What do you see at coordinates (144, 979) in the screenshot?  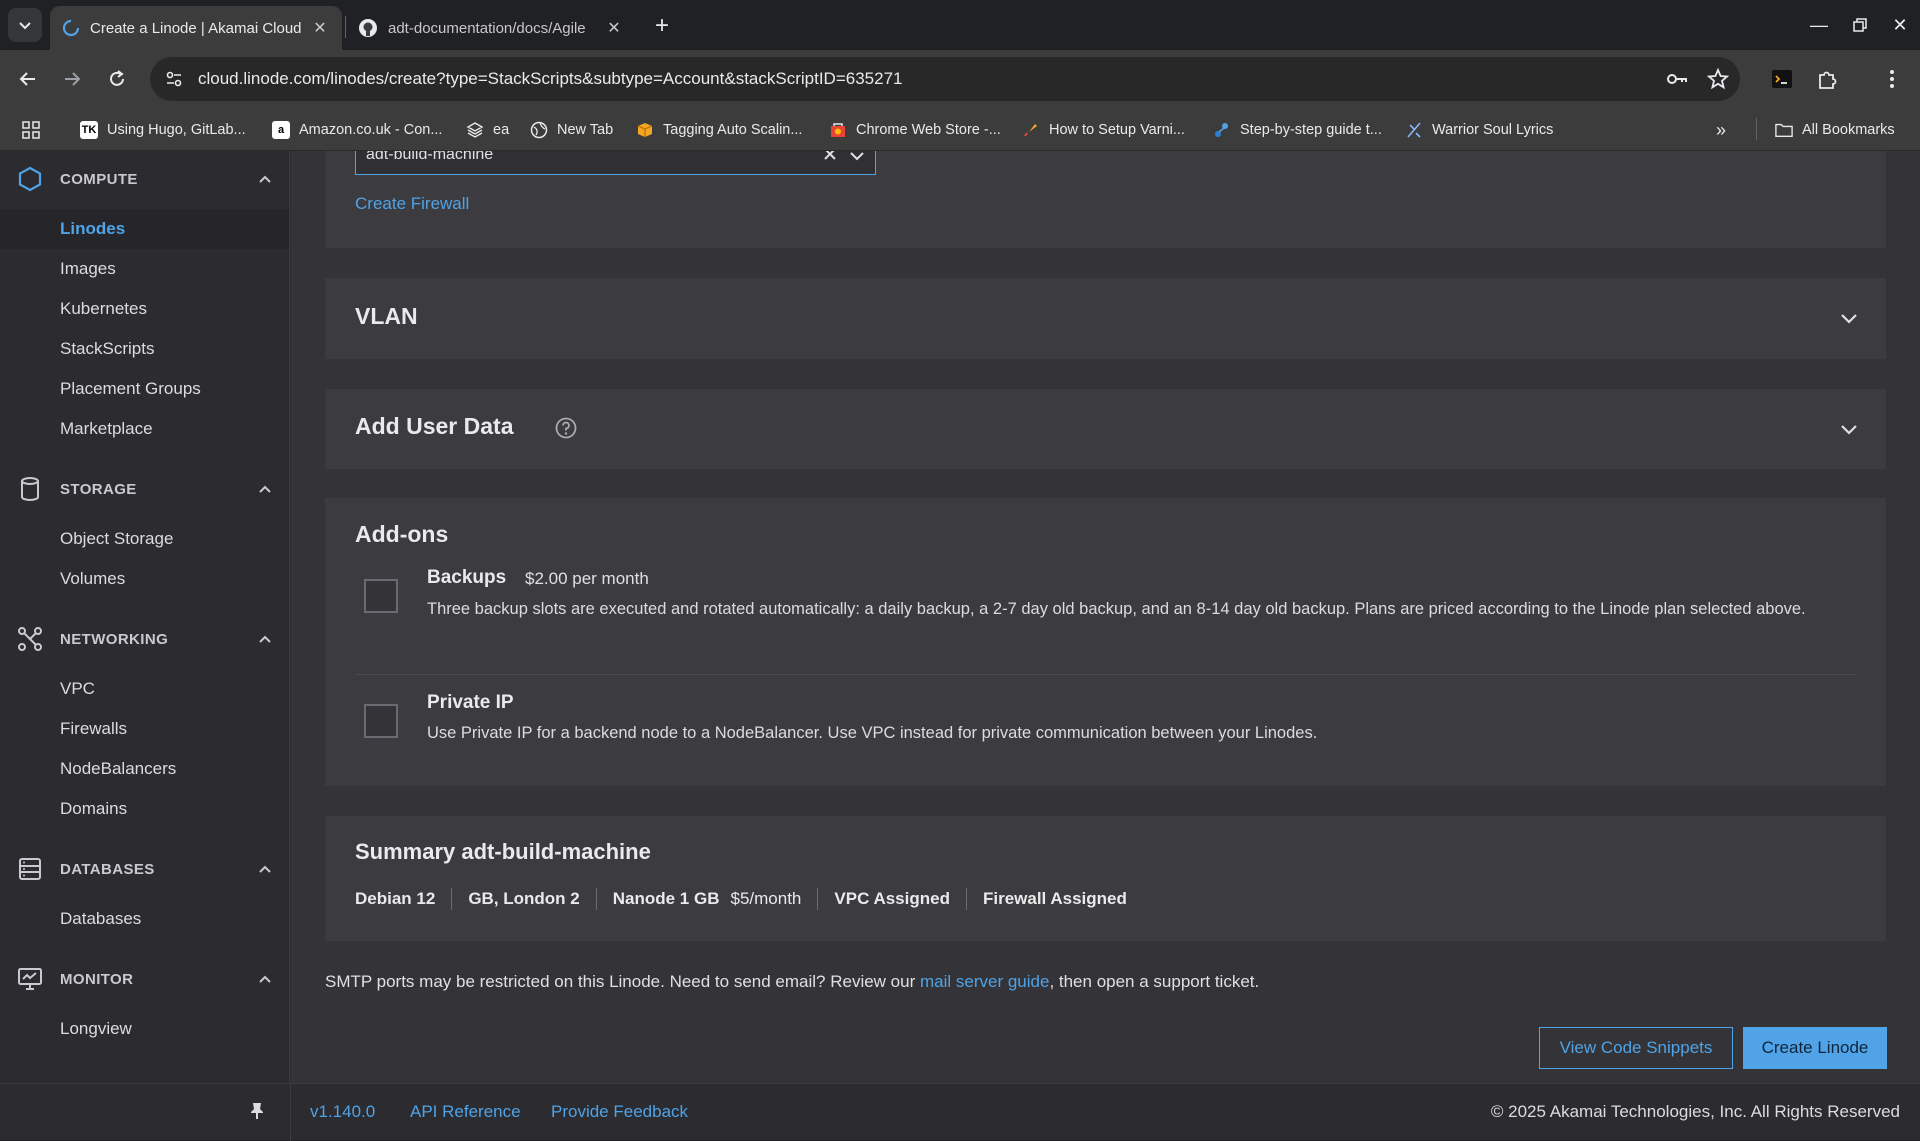 I see `sidebar-section-monitor: MONITOR` at bounding box center [144, 979].